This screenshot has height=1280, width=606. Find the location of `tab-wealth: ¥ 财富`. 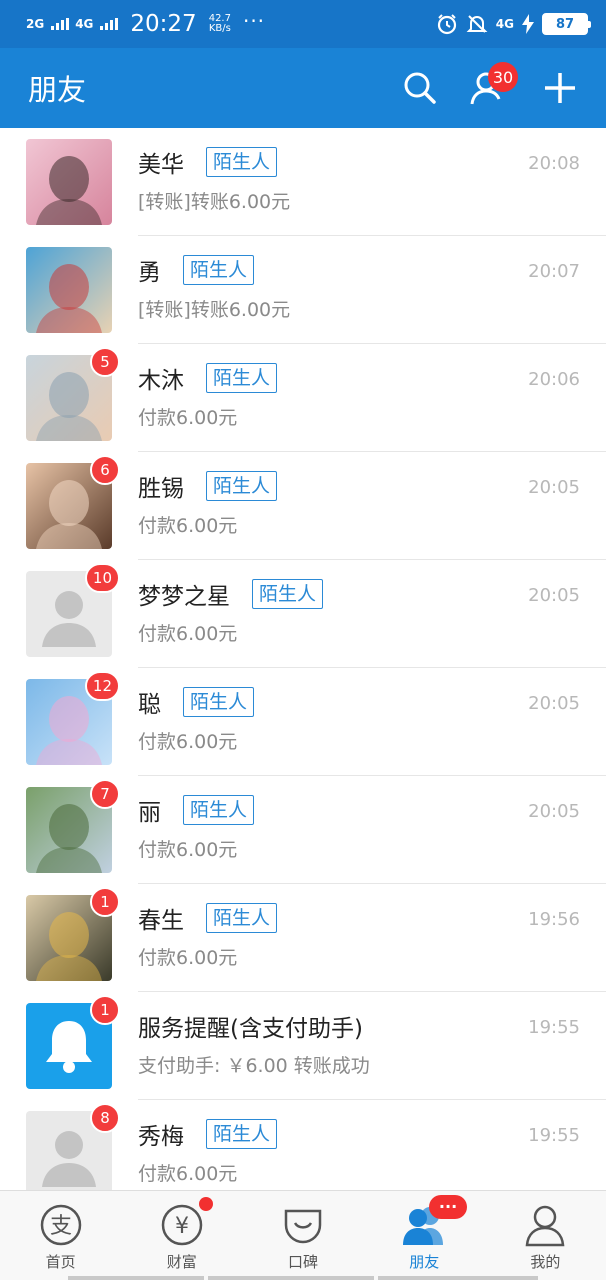

tab-wealth: ¥ 财富 is located at coordinates (181, 1235).